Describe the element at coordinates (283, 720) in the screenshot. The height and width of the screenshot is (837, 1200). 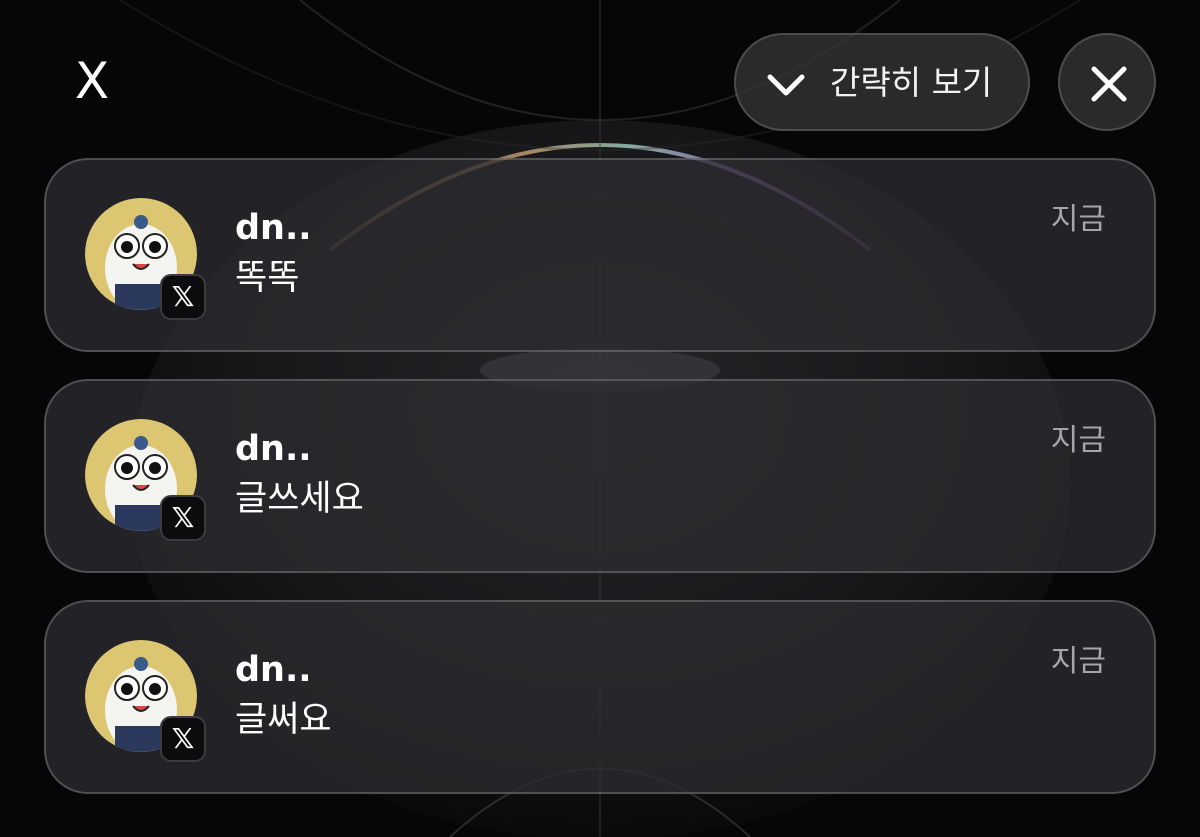
I see `notification-message: 글써요` at that location.